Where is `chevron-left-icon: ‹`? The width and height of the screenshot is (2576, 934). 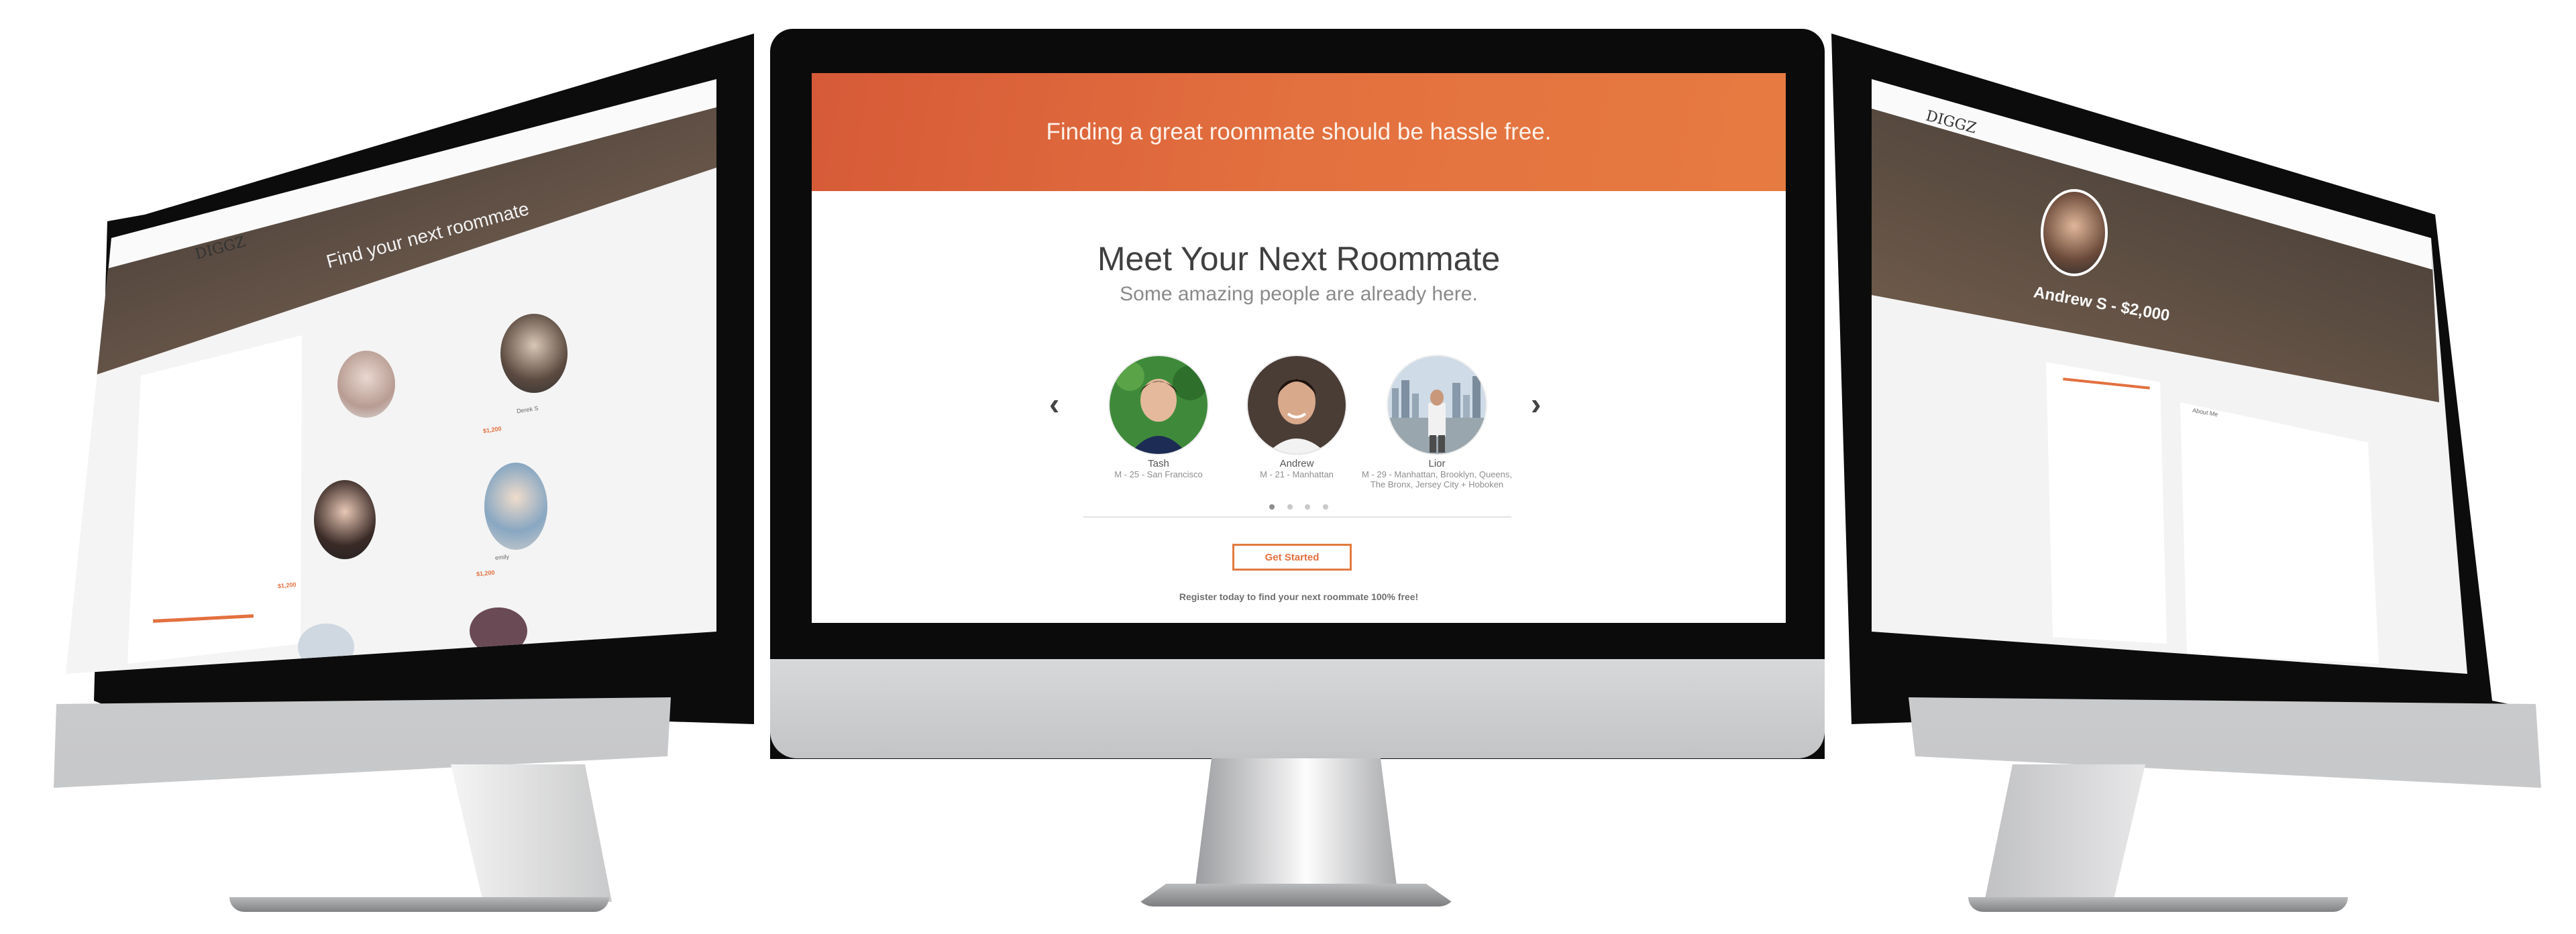
chevron-left-icon: ‹ is located at coordinates (1054, 403).